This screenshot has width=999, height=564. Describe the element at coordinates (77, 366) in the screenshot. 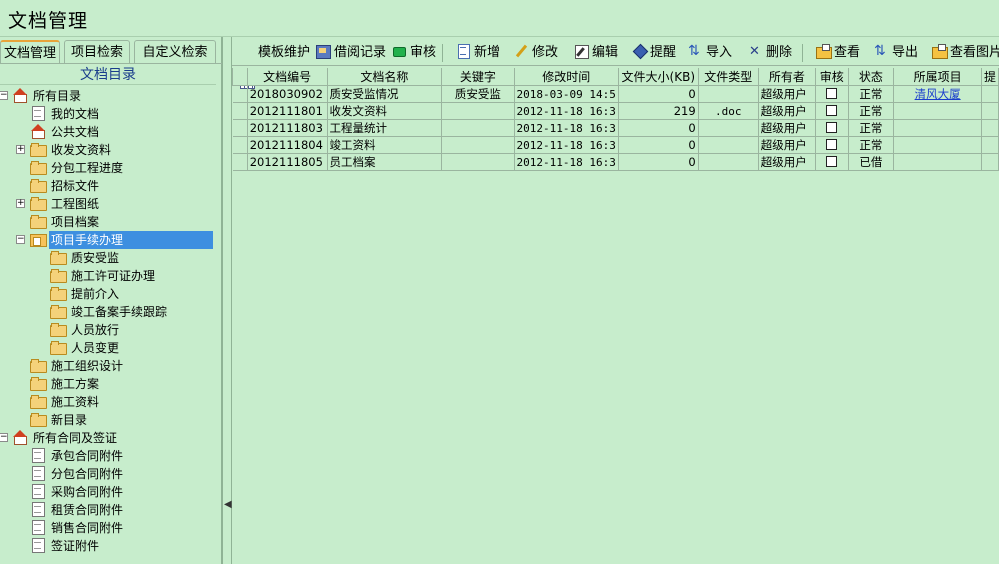

I see `tree-node-construction-organization: 施工组织设计` at that location.